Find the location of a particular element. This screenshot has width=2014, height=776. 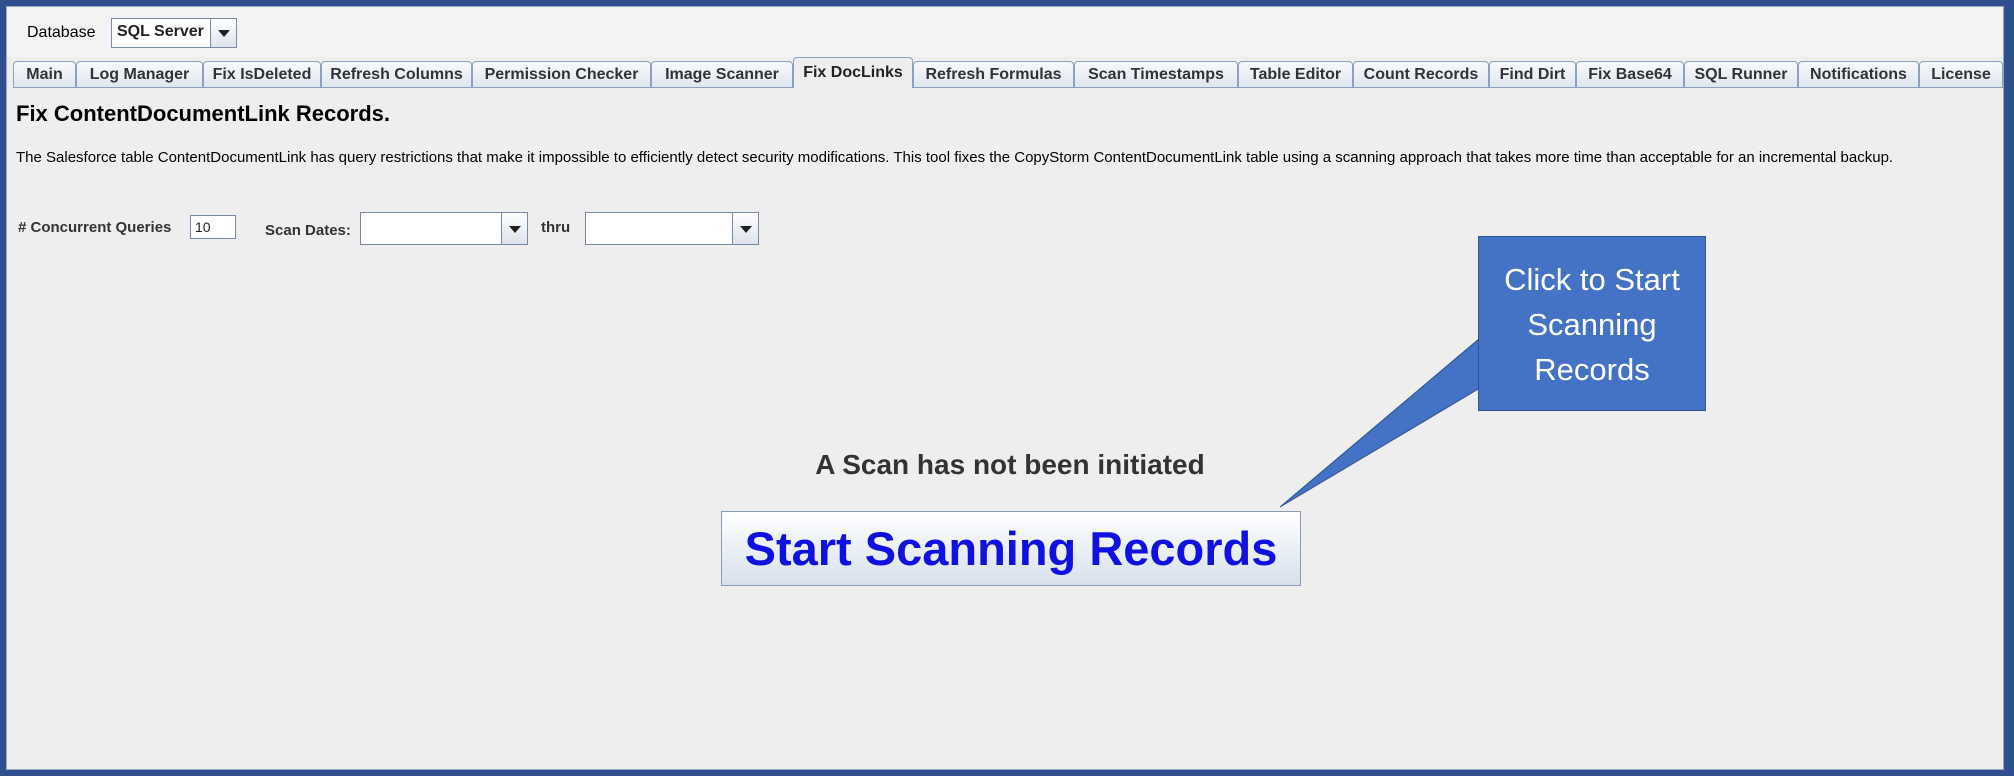

tab-sql-runner: SQL Runner is located at coordinates (1741, 74).